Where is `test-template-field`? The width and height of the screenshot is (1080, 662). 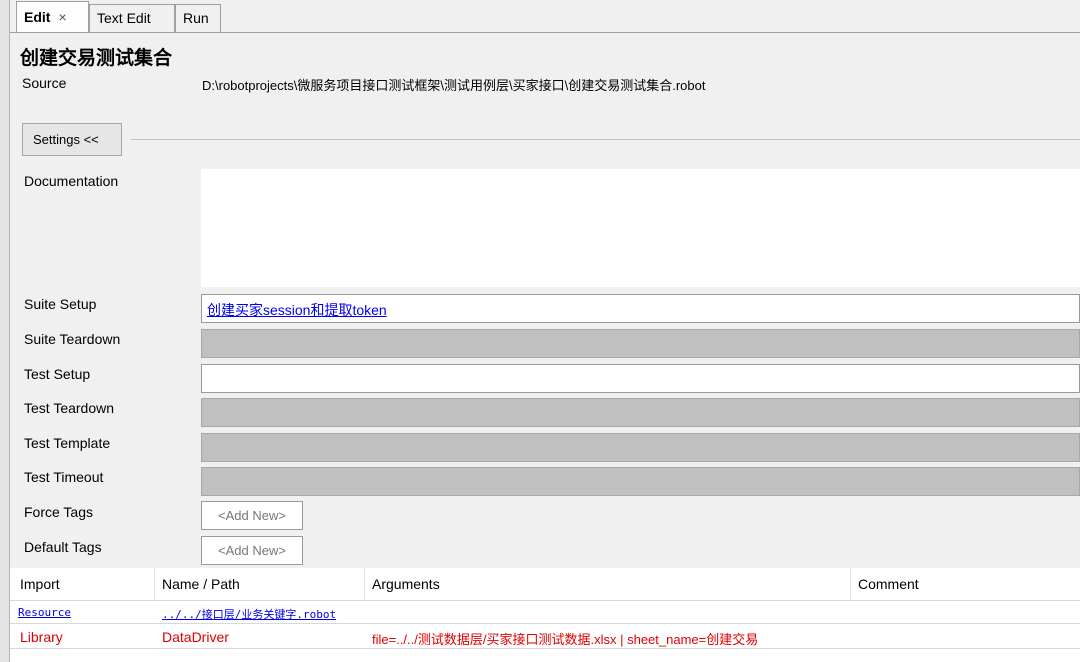
test-template-field is located at coordinates (640, 447).